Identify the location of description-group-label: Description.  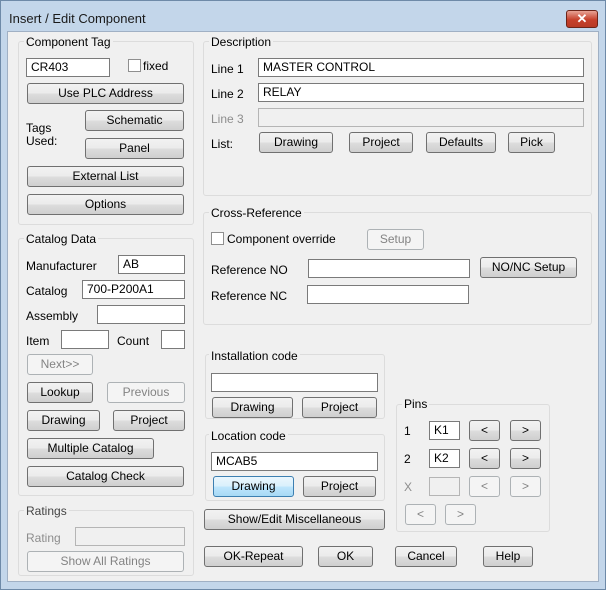
(241, 42).